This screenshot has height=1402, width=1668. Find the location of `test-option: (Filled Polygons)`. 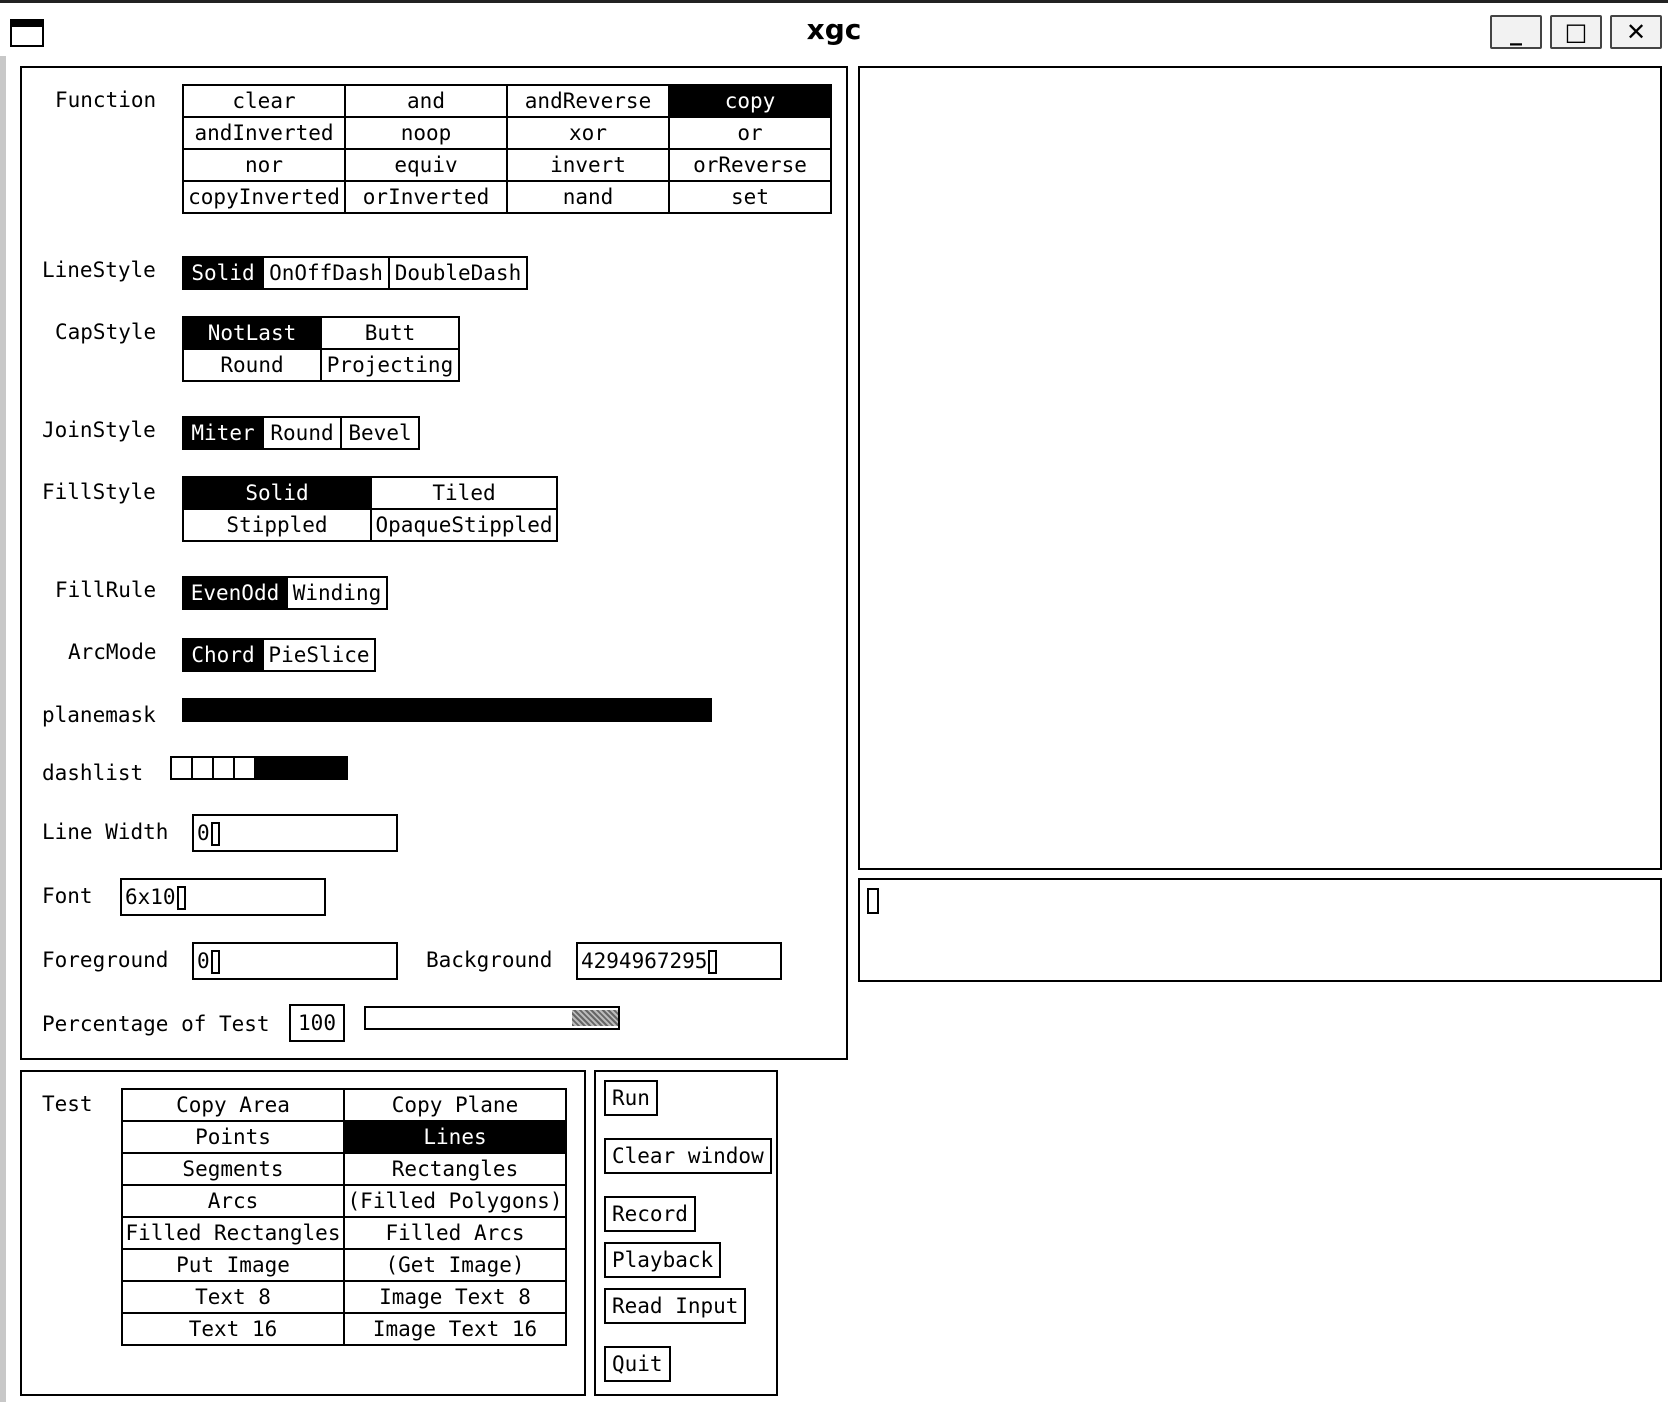

test-option: (Filled Polygons) is located at coordinates (455, 1201).